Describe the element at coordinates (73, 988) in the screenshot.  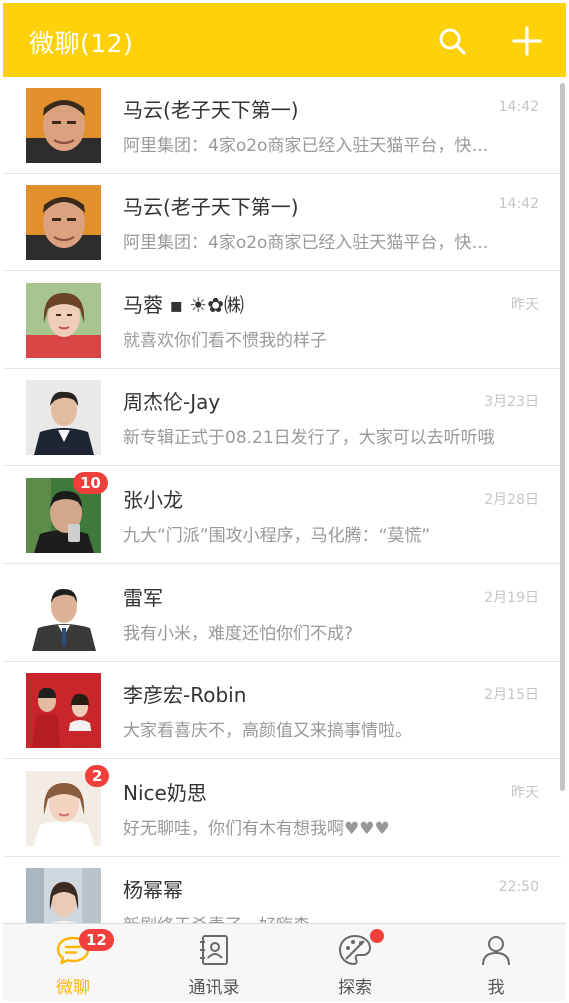
I see `tab-label: 微聊` at that location.